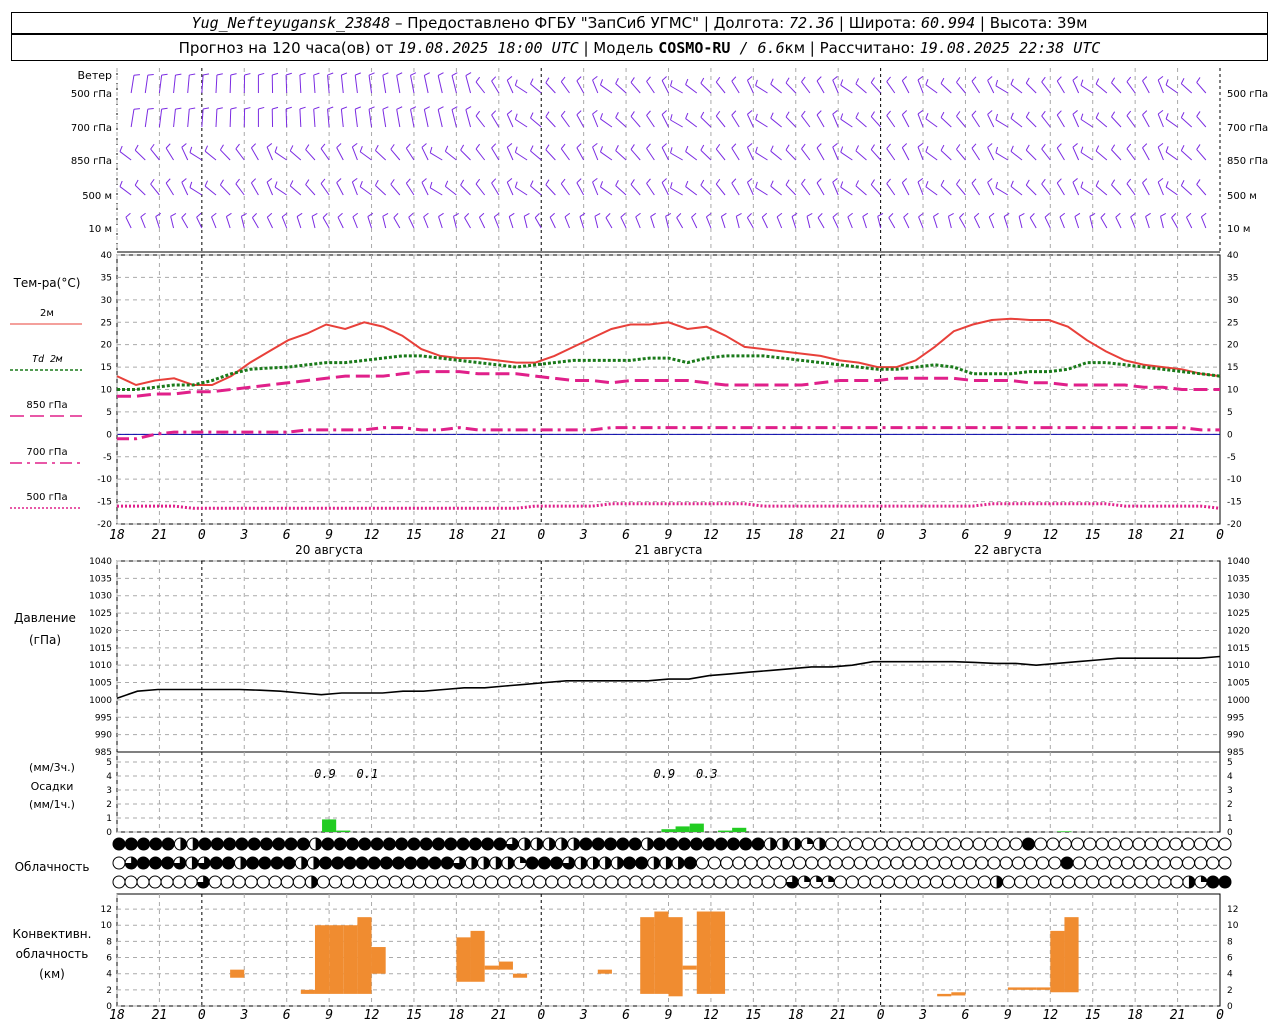 This screenshot has height=1024, width=1280. Describe the element at coordinates (106, 323) in the screenshot. I see `temperature-tick-left: 25` at that location.